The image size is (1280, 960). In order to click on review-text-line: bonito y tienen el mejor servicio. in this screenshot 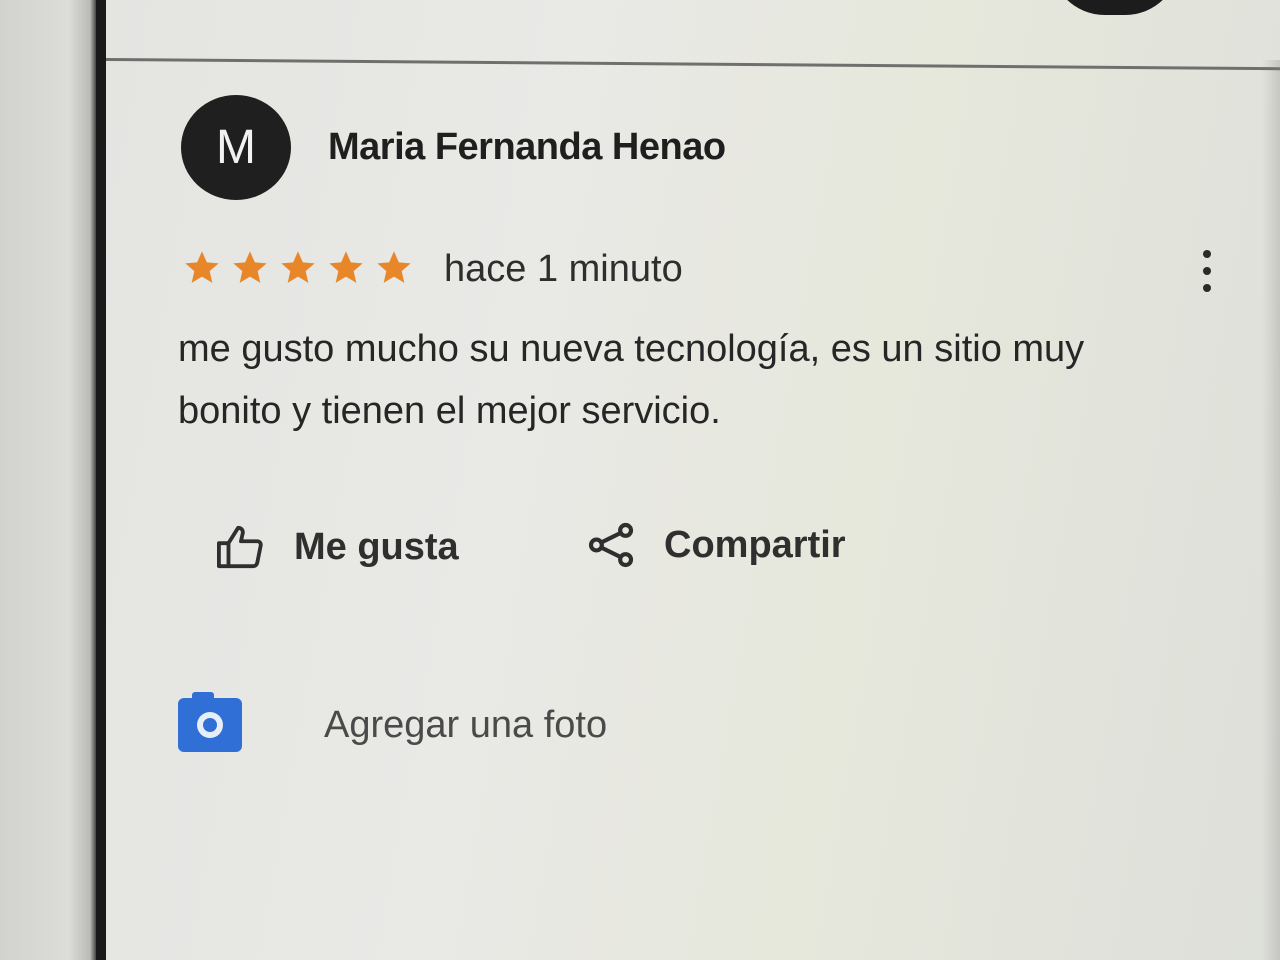, I will do `click(449, 411)`.